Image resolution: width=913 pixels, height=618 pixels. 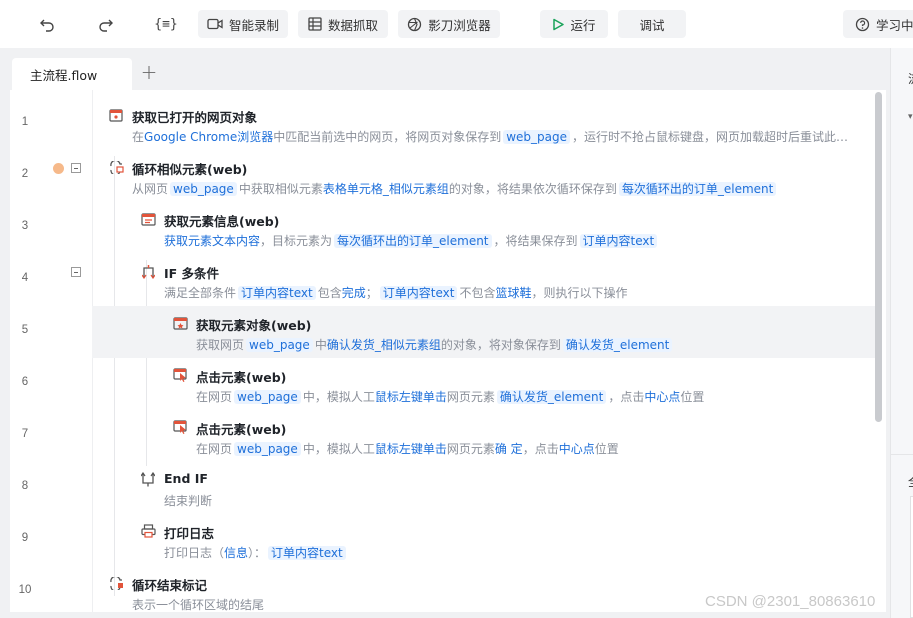 What do you see at coordinates (58, 168) in the screenshot?
I see `breakpoint-dot` at bounding box center [58, 168].